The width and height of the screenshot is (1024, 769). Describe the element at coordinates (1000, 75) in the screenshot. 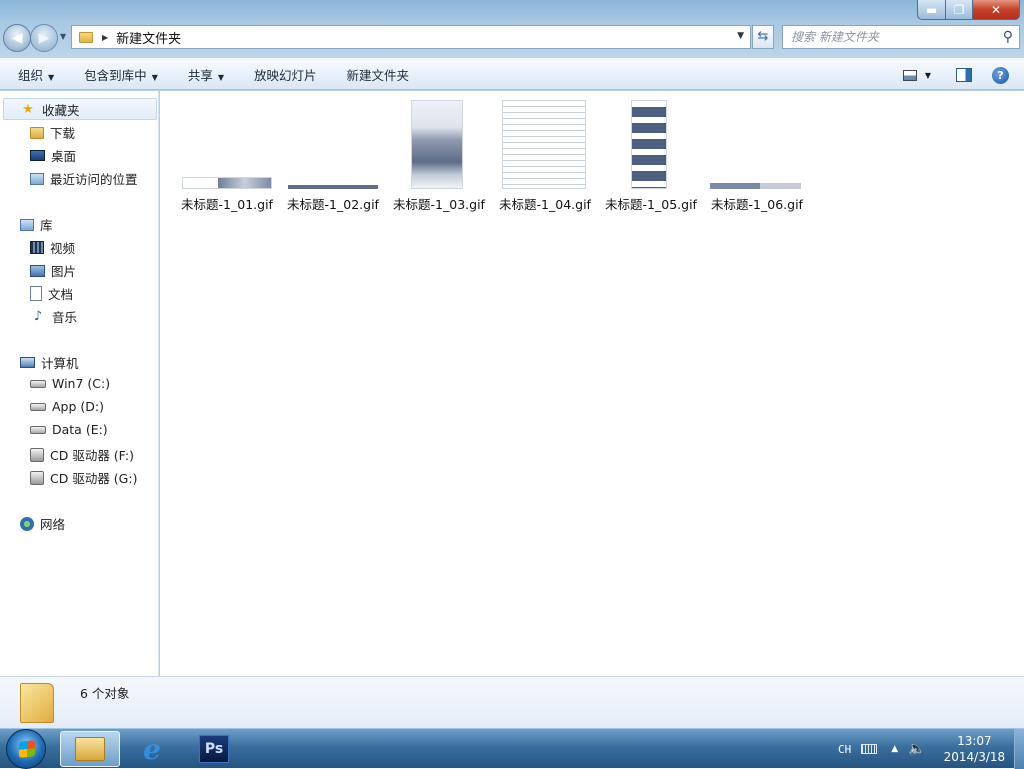

I see `help-icon: ?` at that location.